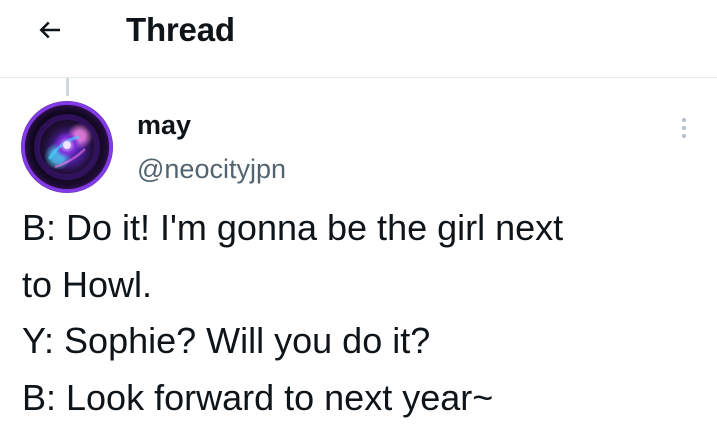 The width and height of the screenshot is (717, 429). I want to click on author-display-name: may, so click(164, 125).